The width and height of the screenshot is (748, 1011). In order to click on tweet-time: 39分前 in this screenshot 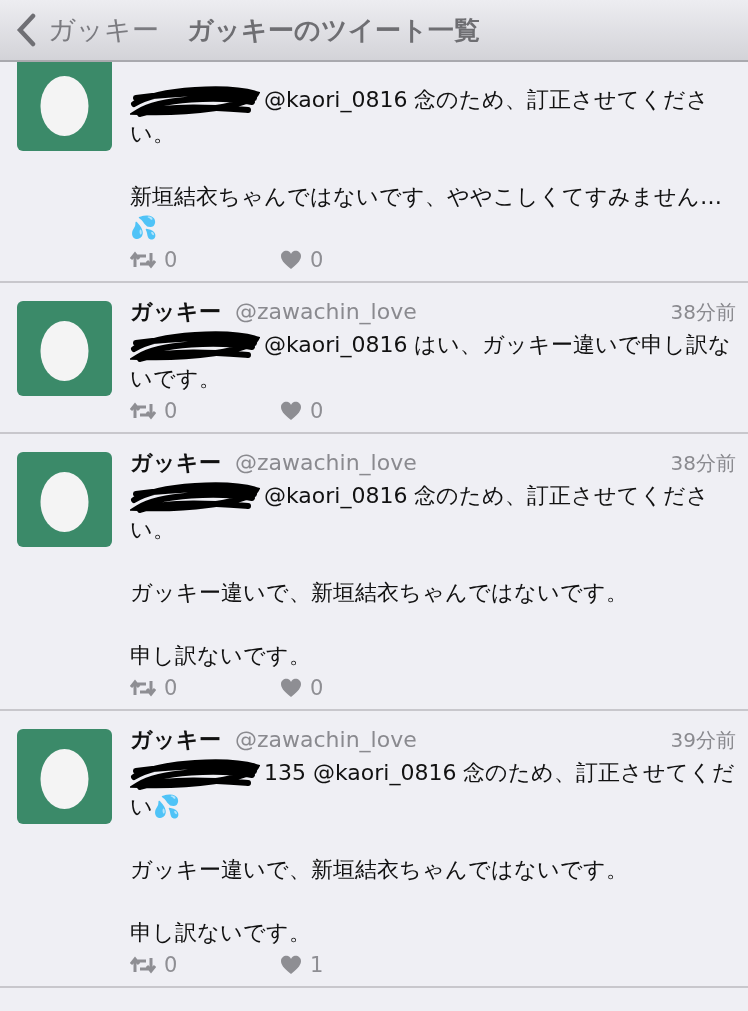, I will do `click(703, 740)`.